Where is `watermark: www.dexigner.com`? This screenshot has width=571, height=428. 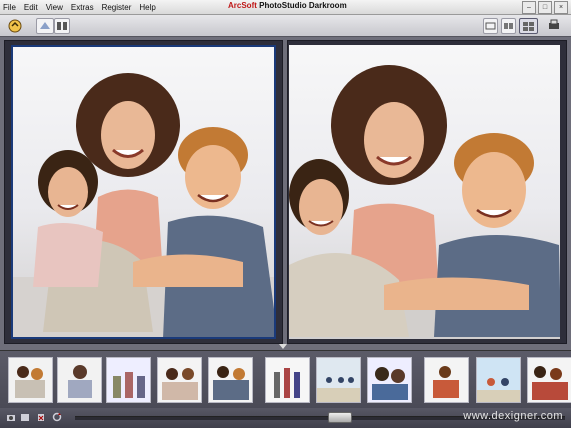
watermark: www.dexigner.com is located at coordinates (513, 416).